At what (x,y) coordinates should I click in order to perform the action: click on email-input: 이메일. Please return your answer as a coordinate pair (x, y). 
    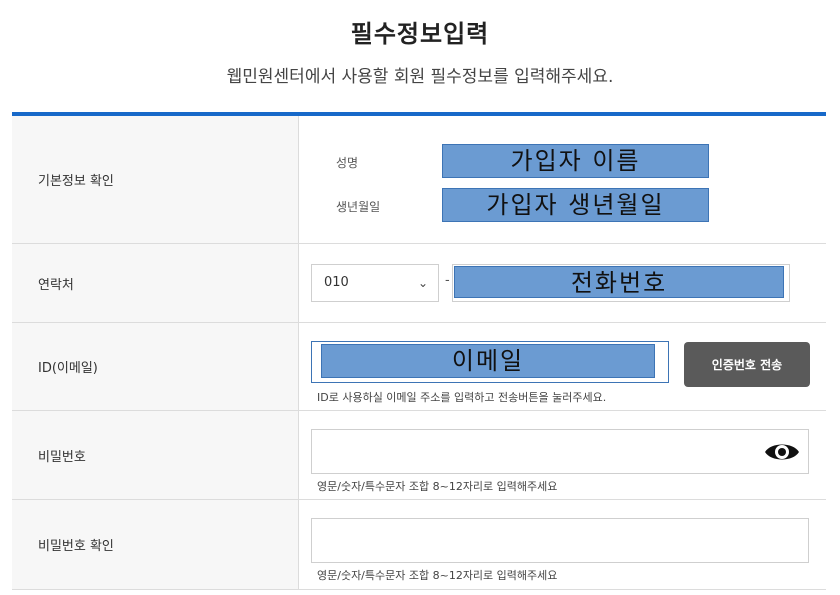
    Looking at the image, I should click on (490, 362).